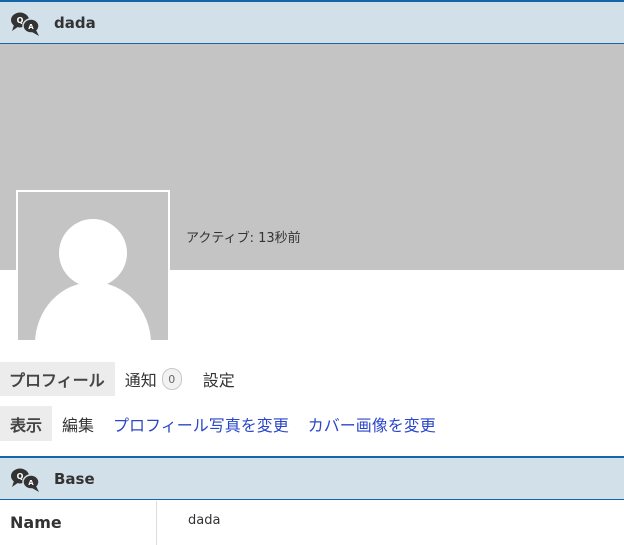 The height and width of the screenshot is (545, 624). What do you see at coordinates (191, 423) in the screenshot?
I see `subnav-change-photo-link: プロフィール写真を変更` at bounding box center [191, 423].